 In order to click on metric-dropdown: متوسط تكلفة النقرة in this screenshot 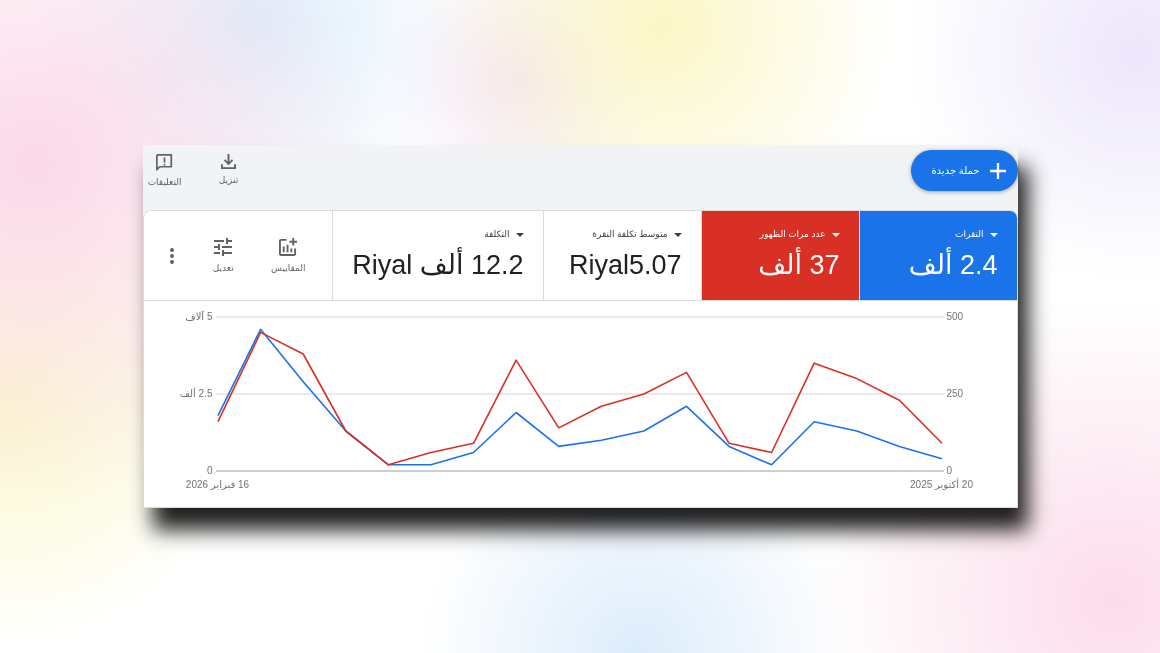, I will do `click(637, 234)`.